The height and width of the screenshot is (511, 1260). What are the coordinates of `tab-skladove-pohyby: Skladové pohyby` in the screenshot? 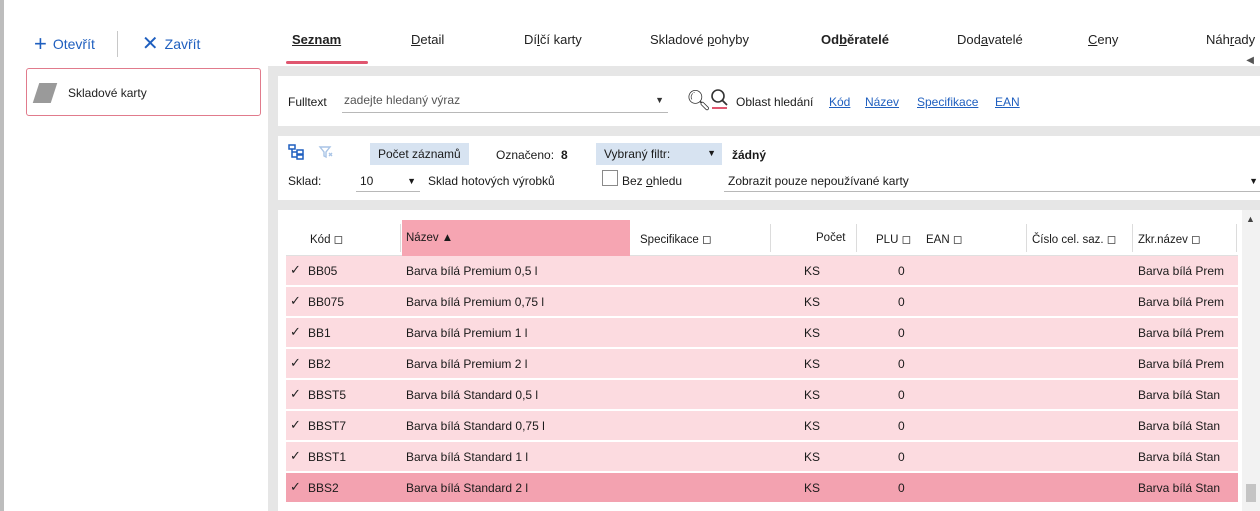 It's located at (699, 39).